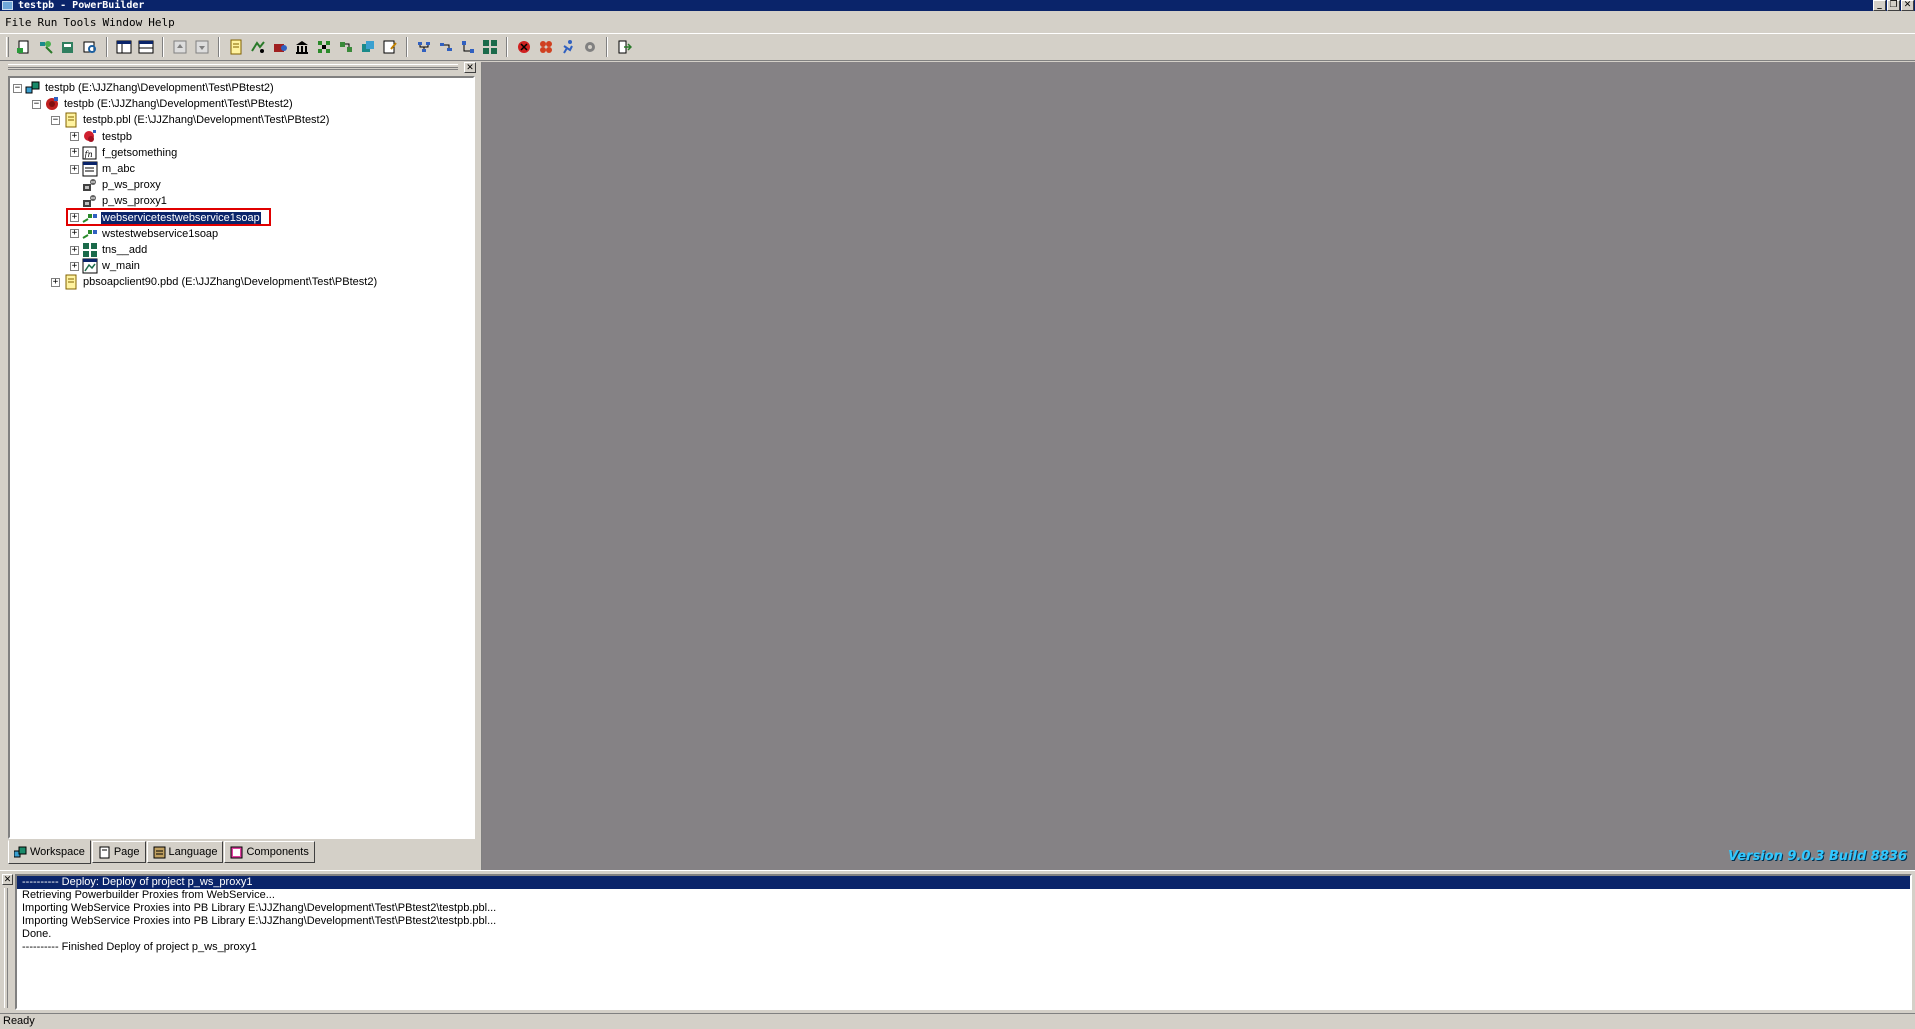 This screenshot has height=1029, width=1915. I want to click on edit-icon, so click(390, 47).